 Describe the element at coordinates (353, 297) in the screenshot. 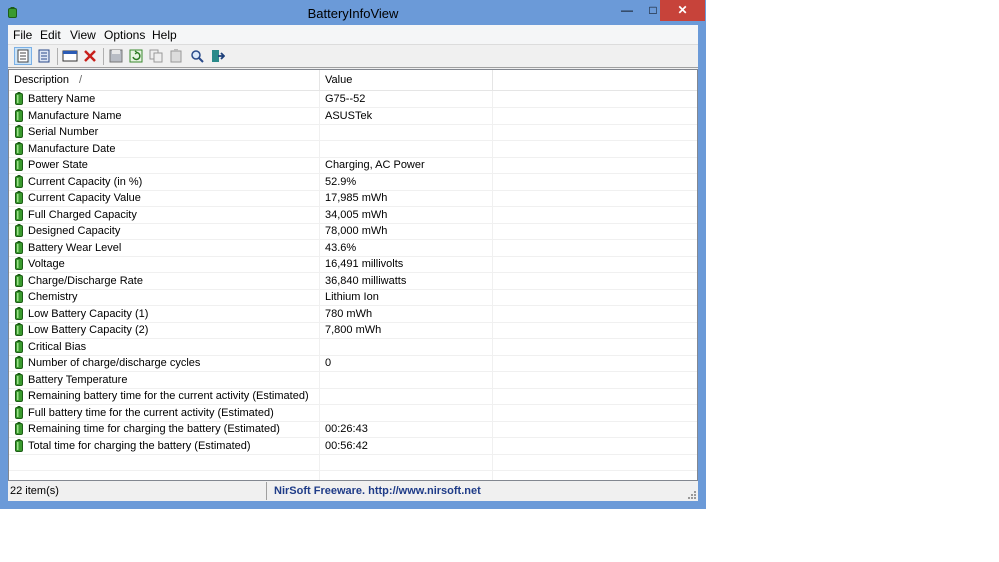

I see `table-row: Chemistry Lithium Ion` at that location.